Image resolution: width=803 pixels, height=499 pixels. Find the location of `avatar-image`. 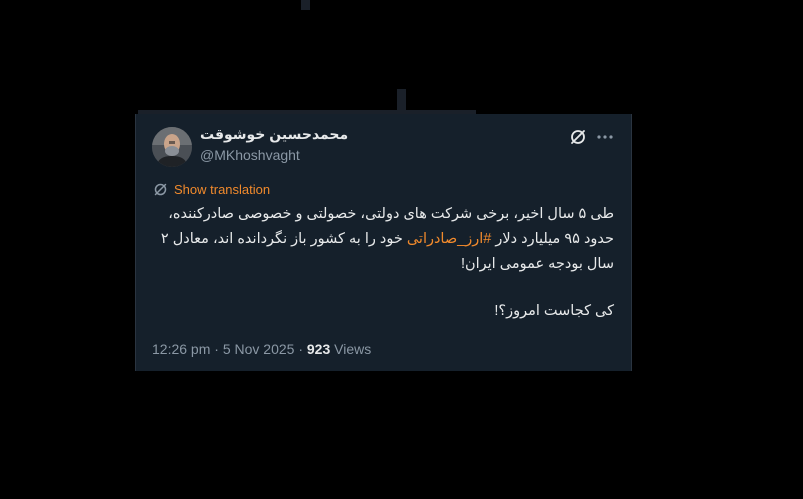

avatar-image is located at coordinates (172, 147).